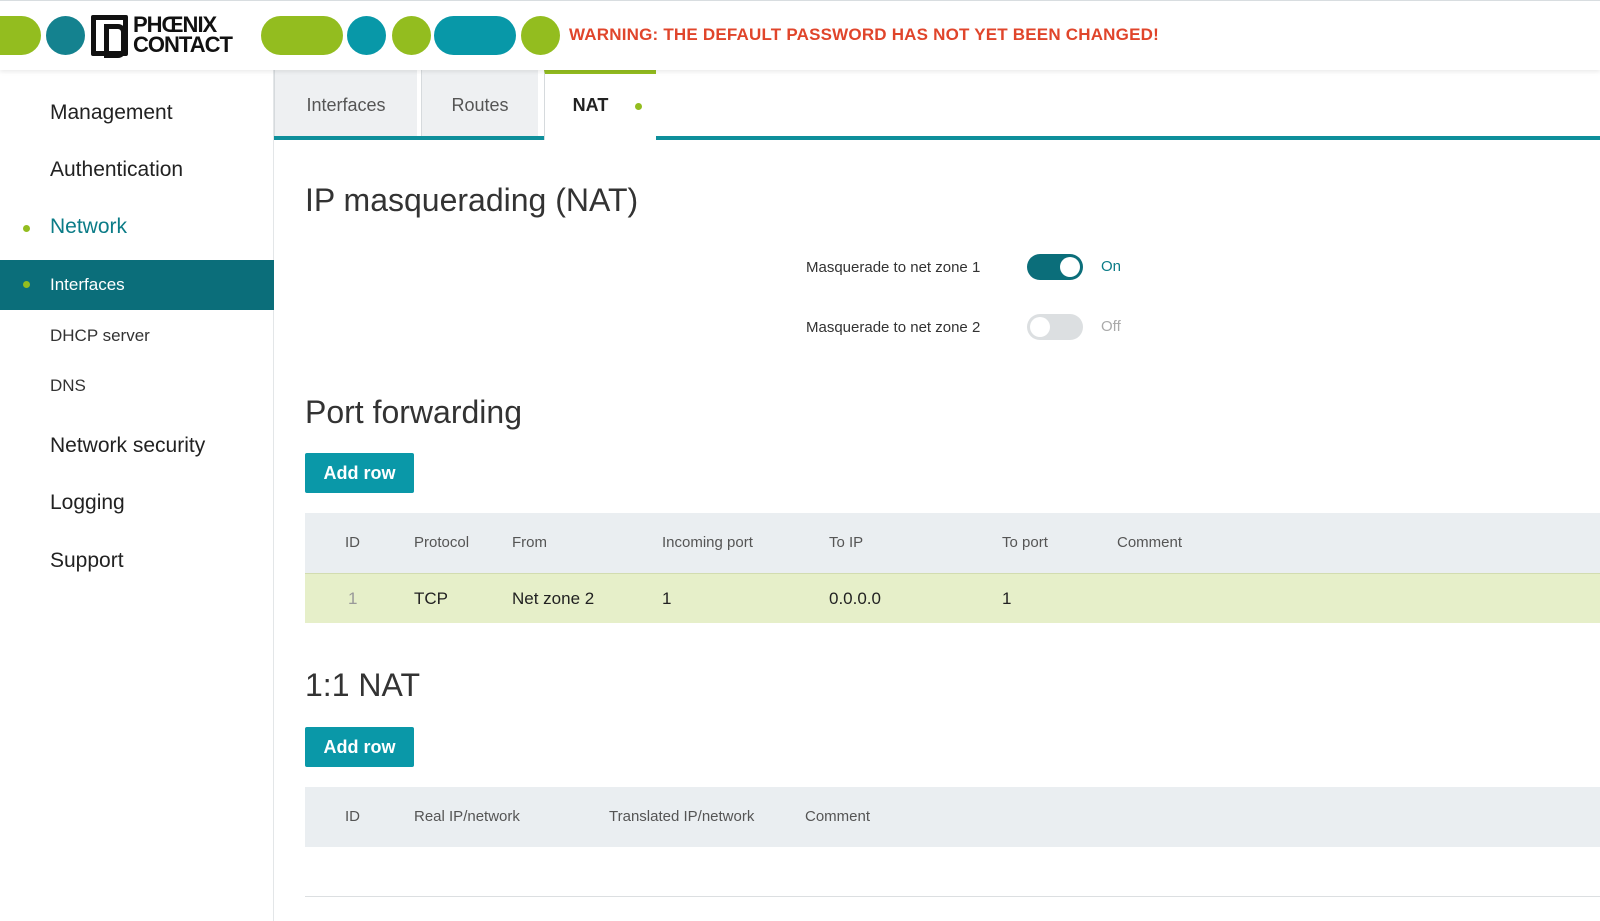  Describe the element at coordinates (707, 543) in the screenshot. I see `column-header-incoming-port: Incoming port` at that location.